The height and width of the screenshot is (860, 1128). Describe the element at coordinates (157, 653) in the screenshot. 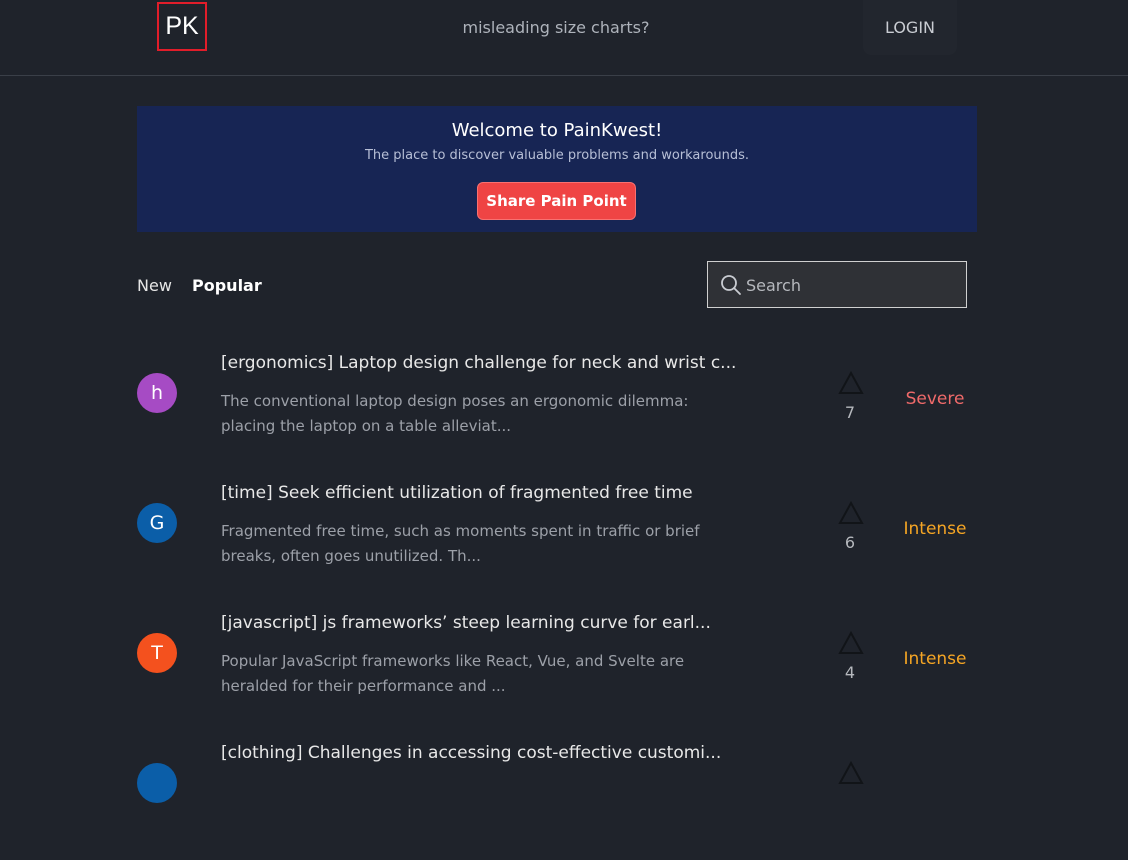

I see `avatar: T` at that location.